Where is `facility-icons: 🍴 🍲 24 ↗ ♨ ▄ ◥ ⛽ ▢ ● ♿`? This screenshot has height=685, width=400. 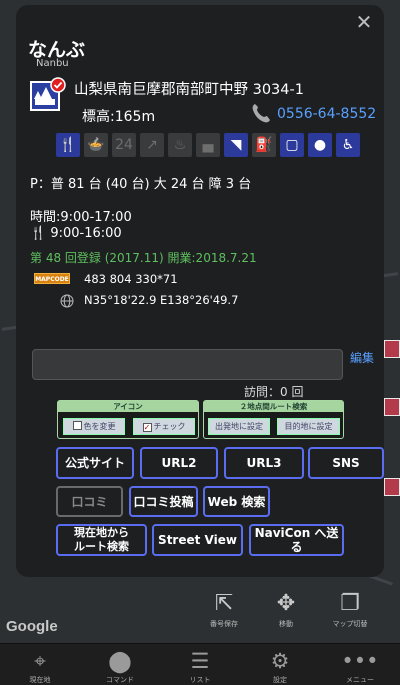 facility-icons: 🍴 🍲 24 ↗ ♨ ▄ ◥ ⛽ ▢ ● ♿ is located at coordinates (208, 145).